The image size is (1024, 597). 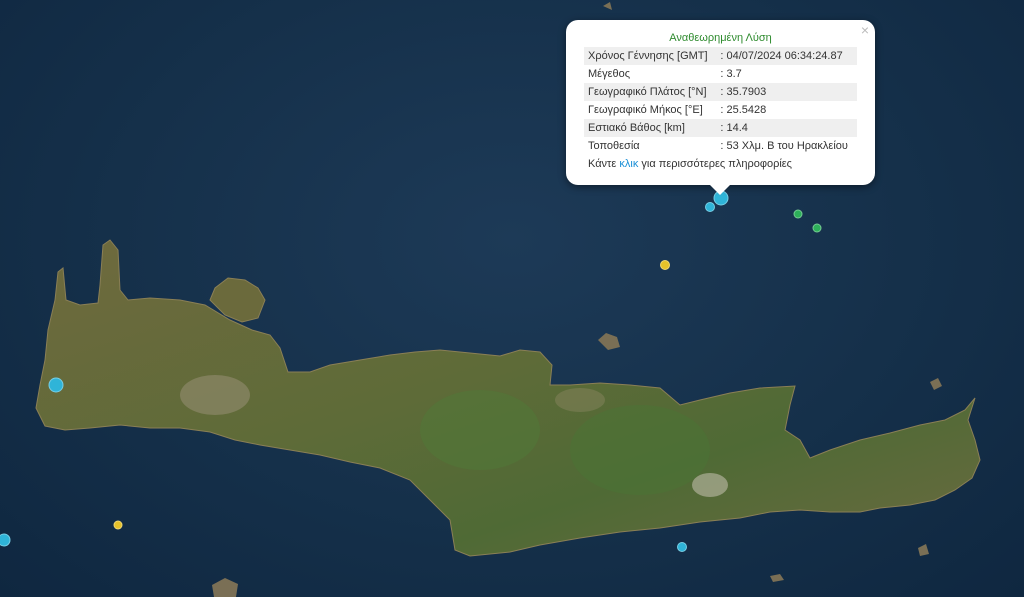 What do you see at coordinates (936, 384) in the screenshot?
I see `islet-east` at bounding box center [936, 384].